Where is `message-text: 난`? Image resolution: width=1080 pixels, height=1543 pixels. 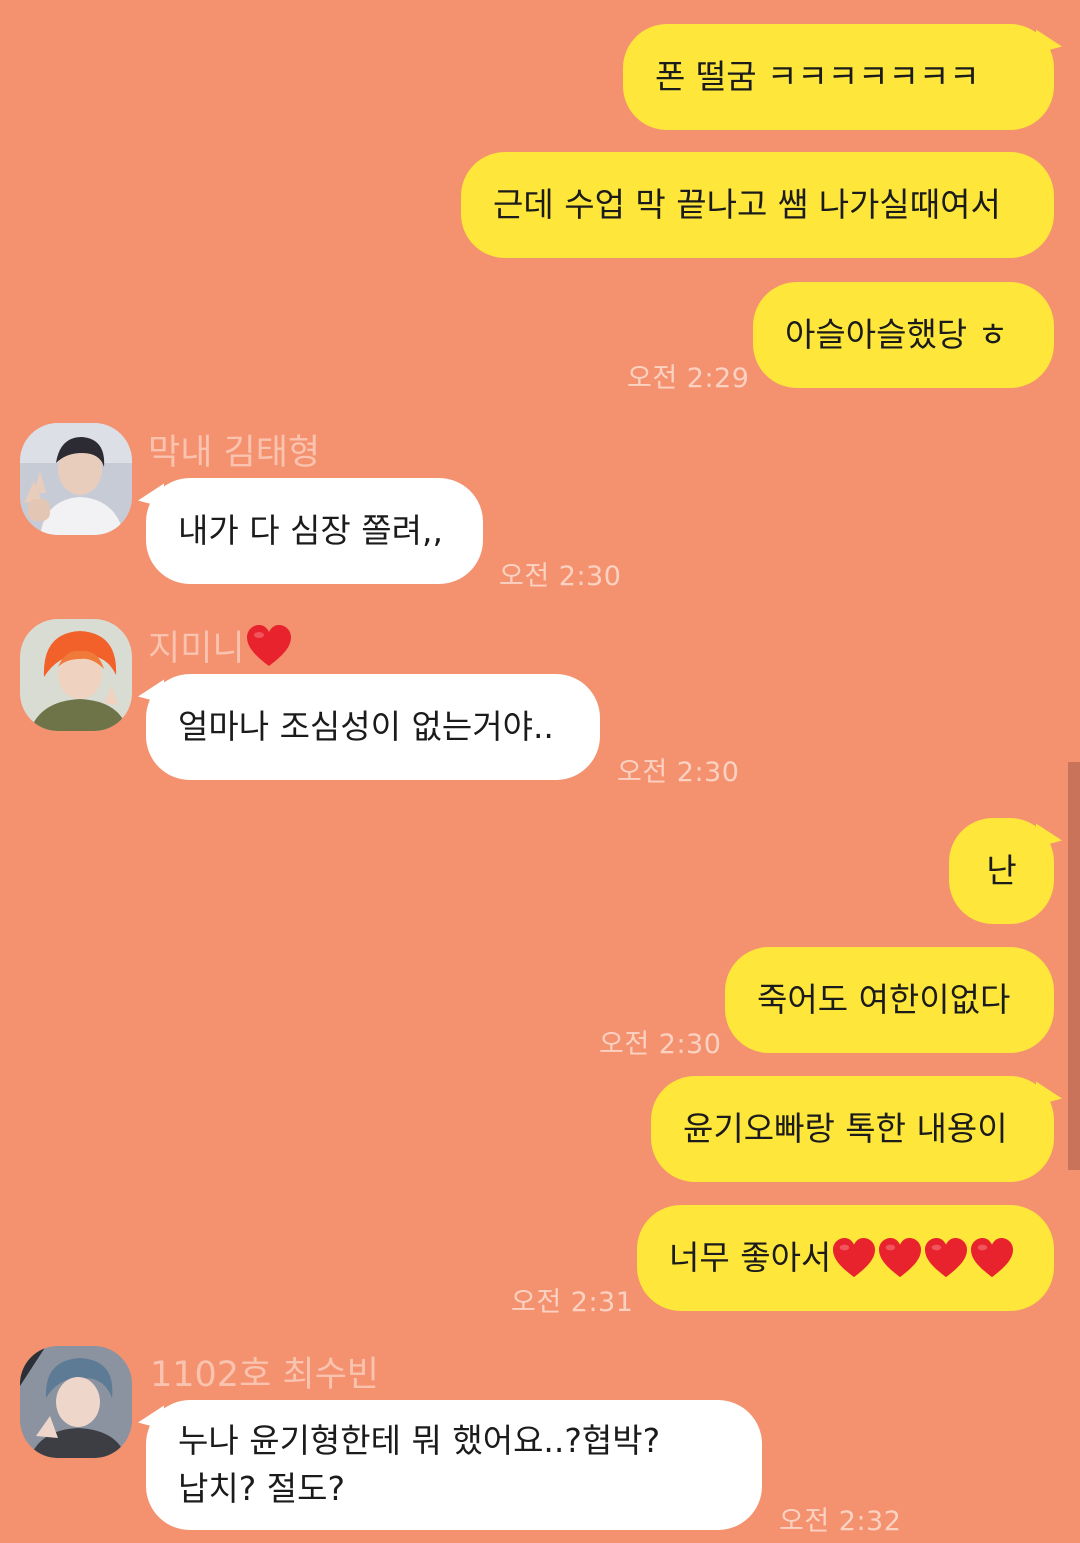
message-text: 난 is located at coordinates (1001, 870).